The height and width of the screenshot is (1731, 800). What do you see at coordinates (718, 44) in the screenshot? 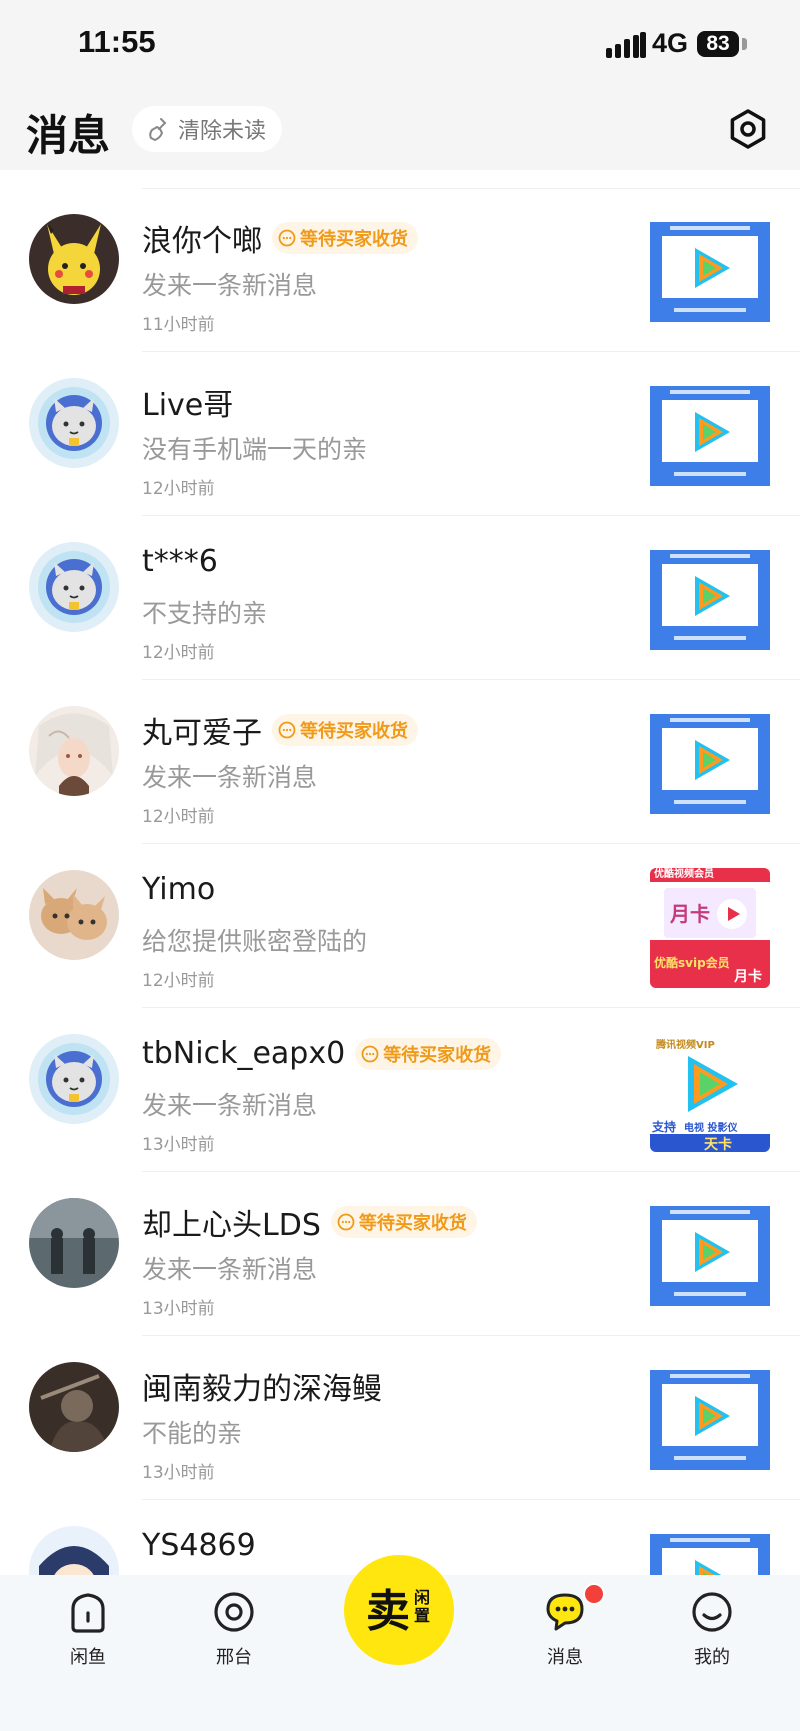
I see `battery-icon: 83` at bounding box center [718, 44].